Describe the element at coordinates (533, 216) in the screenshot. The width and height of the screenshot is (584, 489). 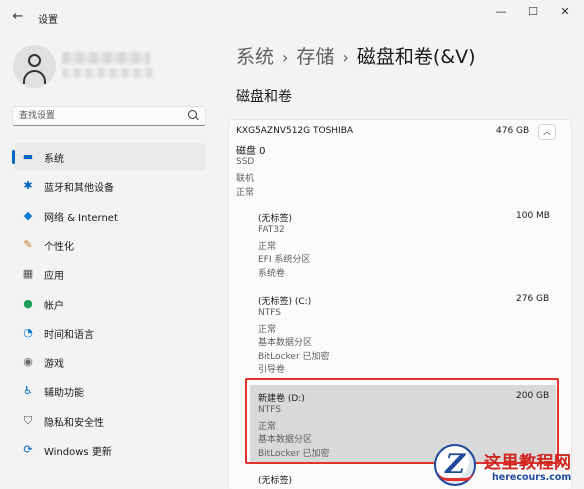
I see `partition-size: 100 MB` at that location.